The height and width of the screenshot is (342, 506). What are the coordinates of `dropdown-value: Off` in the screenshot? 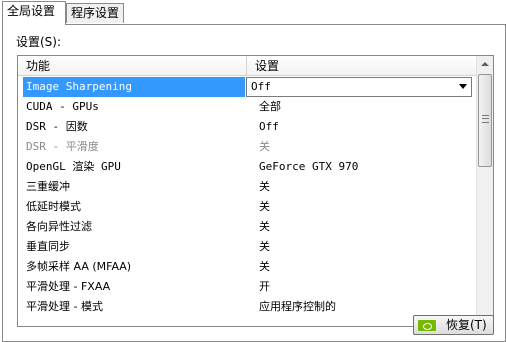 It's located at (261, 86).